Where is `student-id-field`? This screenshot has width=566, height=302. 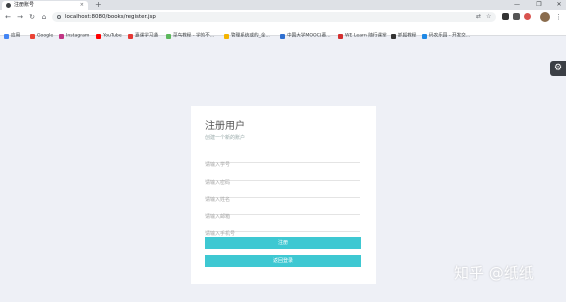
student-id-field is located at coordinates (282, 161).